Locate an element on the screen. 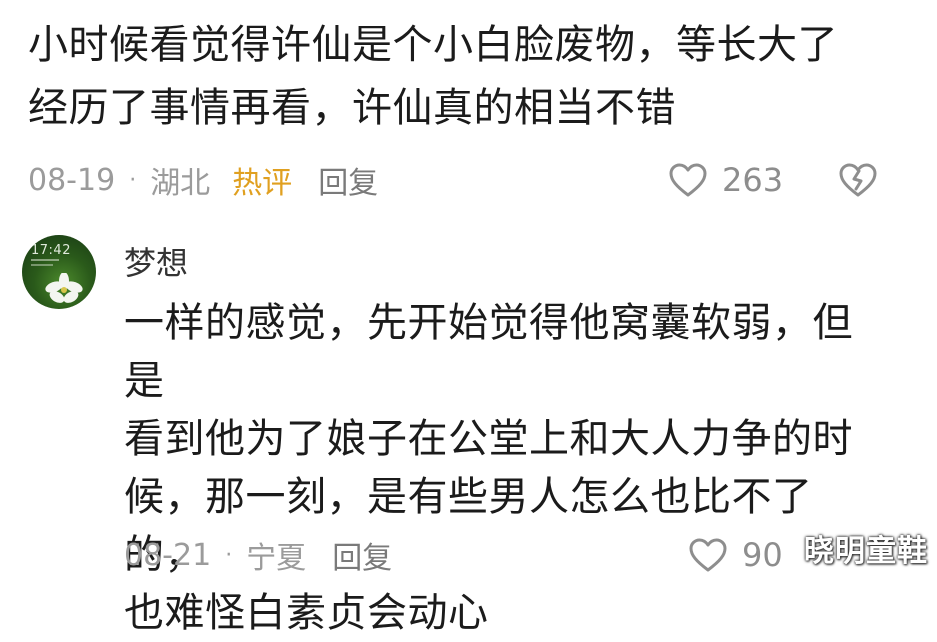  like-count: 263 is located at coordinates (753, 180).